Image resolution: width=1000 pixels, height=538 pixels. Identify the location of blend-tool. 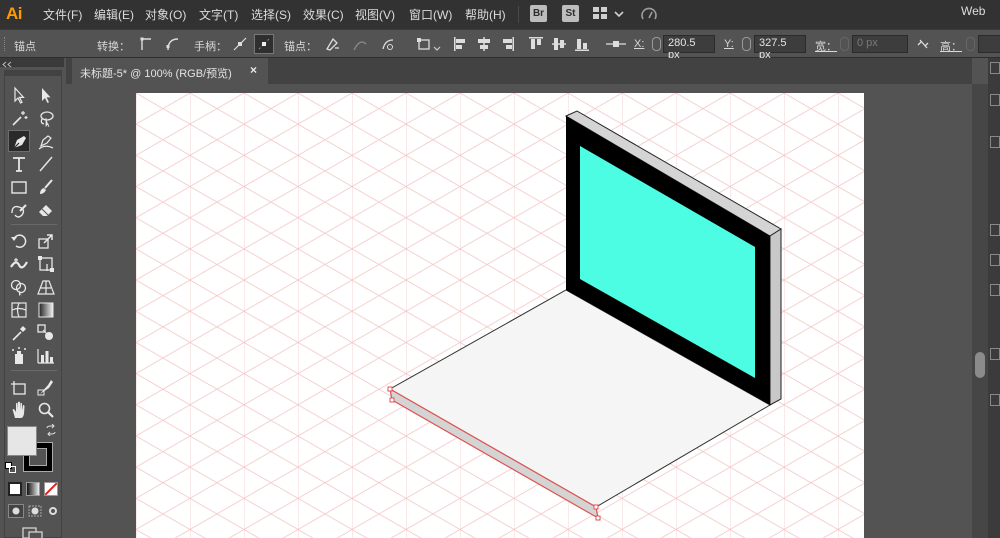
(46, 333).